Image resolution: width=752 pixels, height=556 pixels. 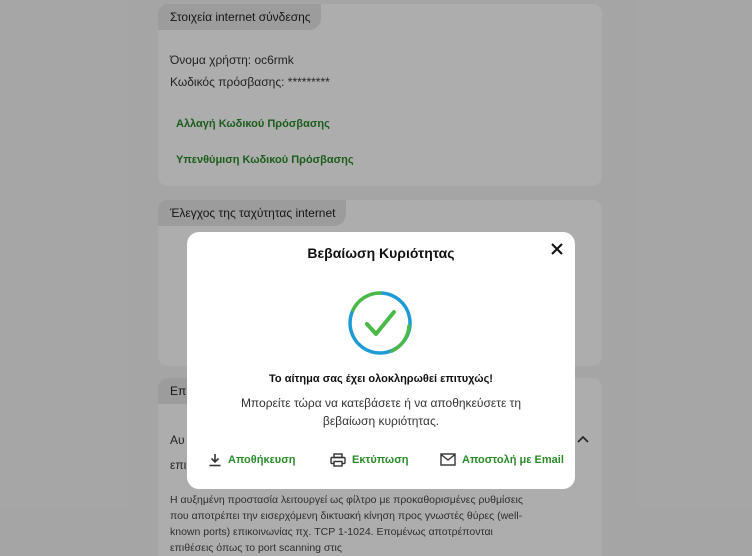 I want to click on mail-icon, so click(x=448, y=459).